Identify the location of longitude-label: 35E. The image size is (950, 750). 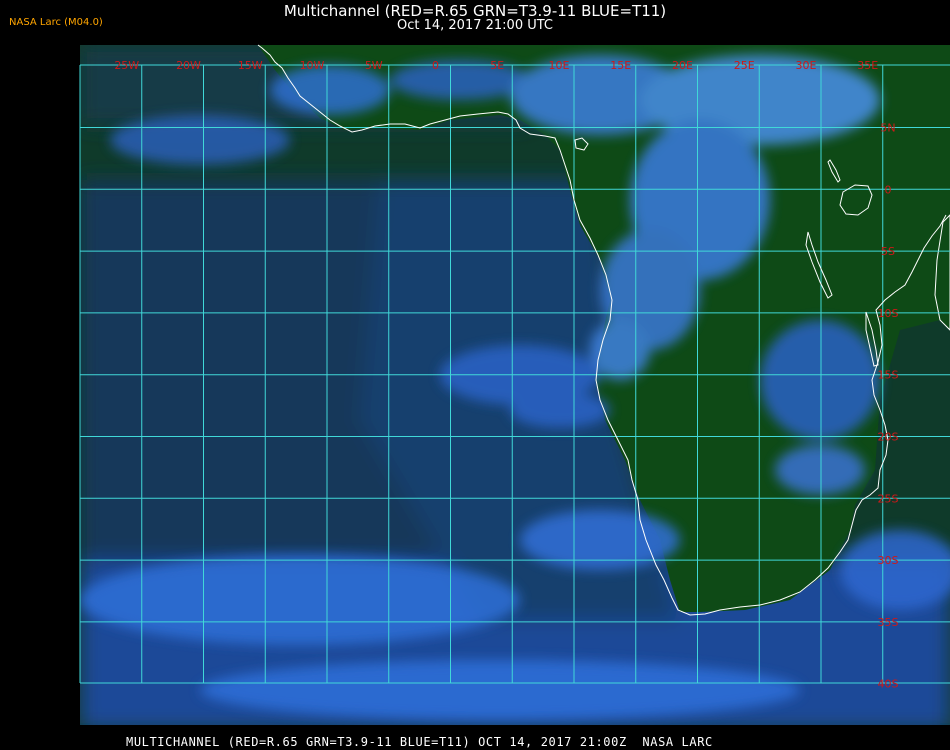
(867, 65).